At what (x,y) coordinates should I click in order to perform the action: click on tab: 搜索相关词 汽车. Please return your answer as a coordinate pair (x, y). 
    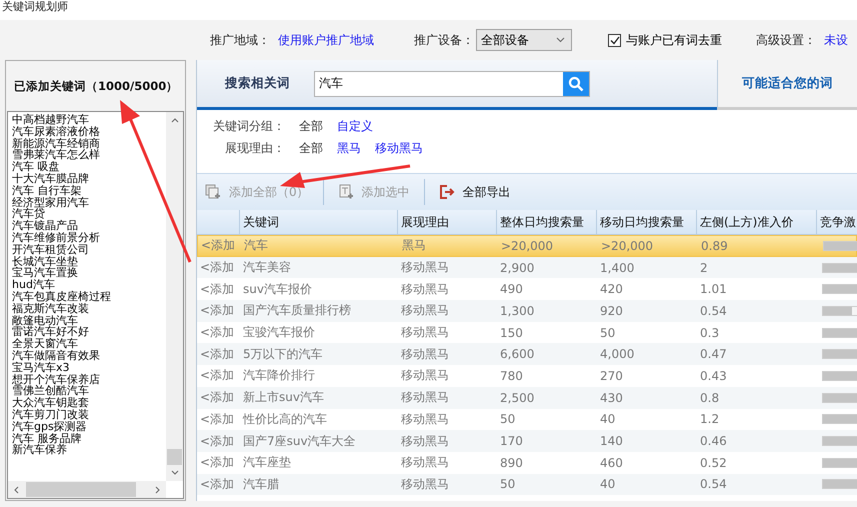
    Looking at the image, I should click on (457, 85).